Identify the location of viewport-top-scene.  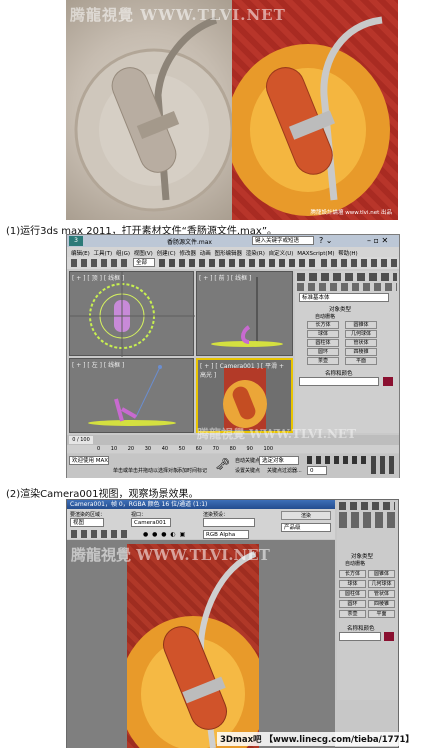
(132, 314).